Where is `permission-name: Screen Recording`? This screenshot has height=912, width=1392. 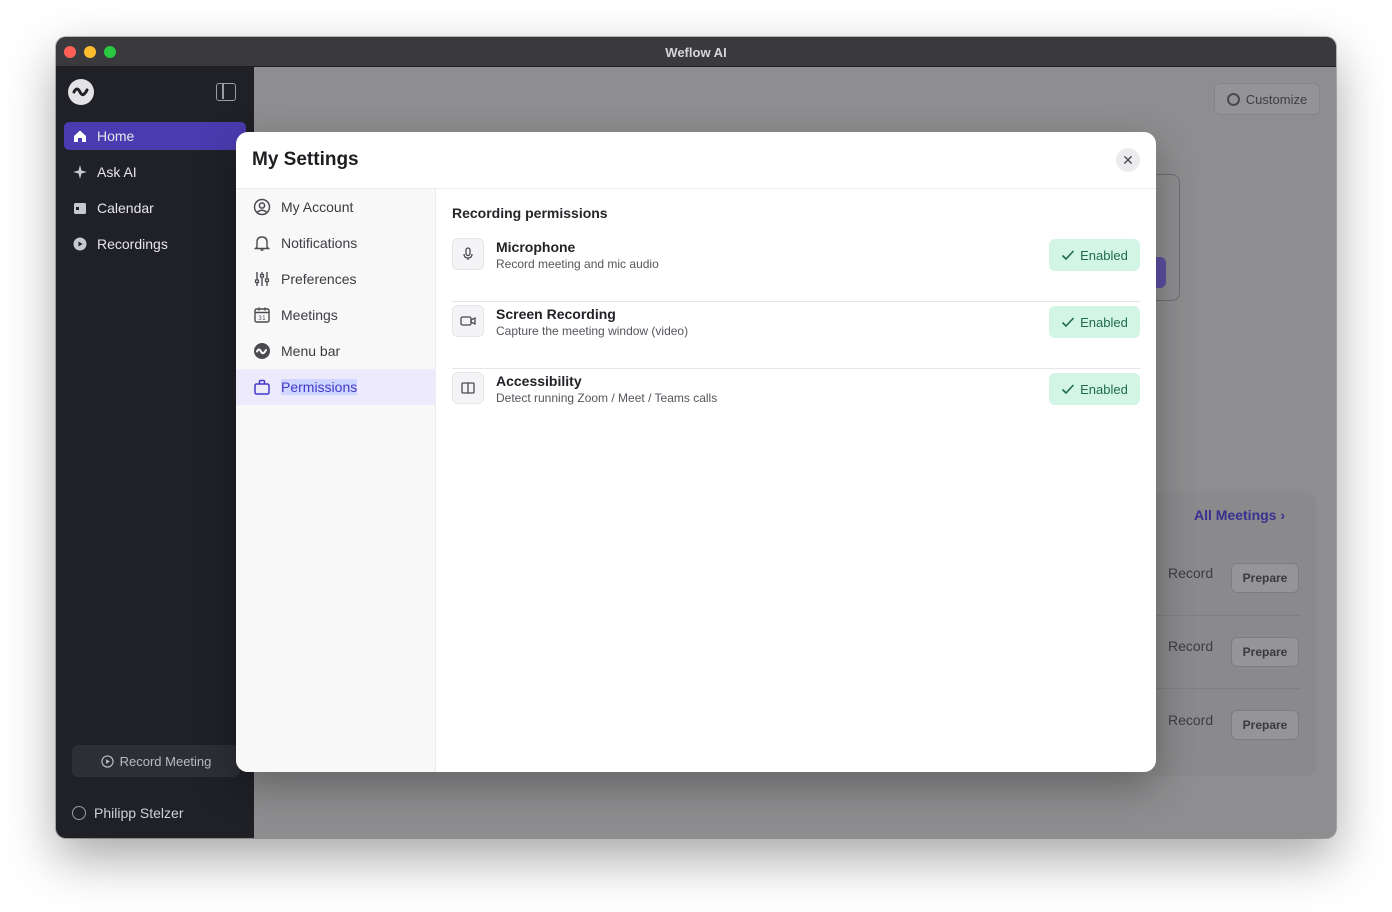 permission-name: Screen Recording is located at coordinates (556, 314).